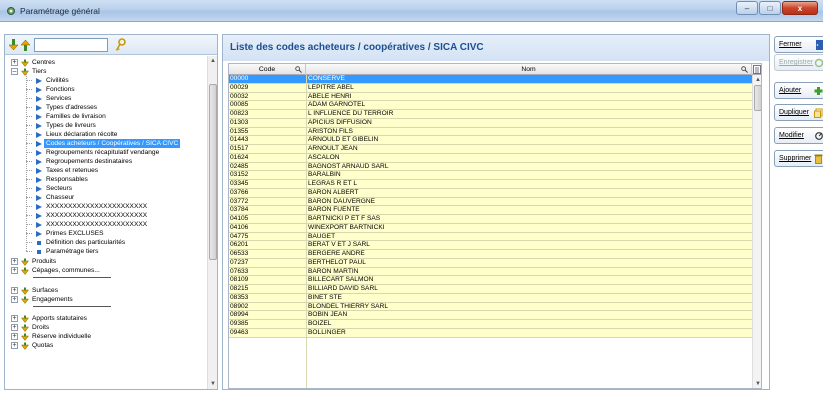  Describe the element at coordinates (490, 88) in the screenshot. I see `table-row: 00029 LEPITRE ABEL` at that location.